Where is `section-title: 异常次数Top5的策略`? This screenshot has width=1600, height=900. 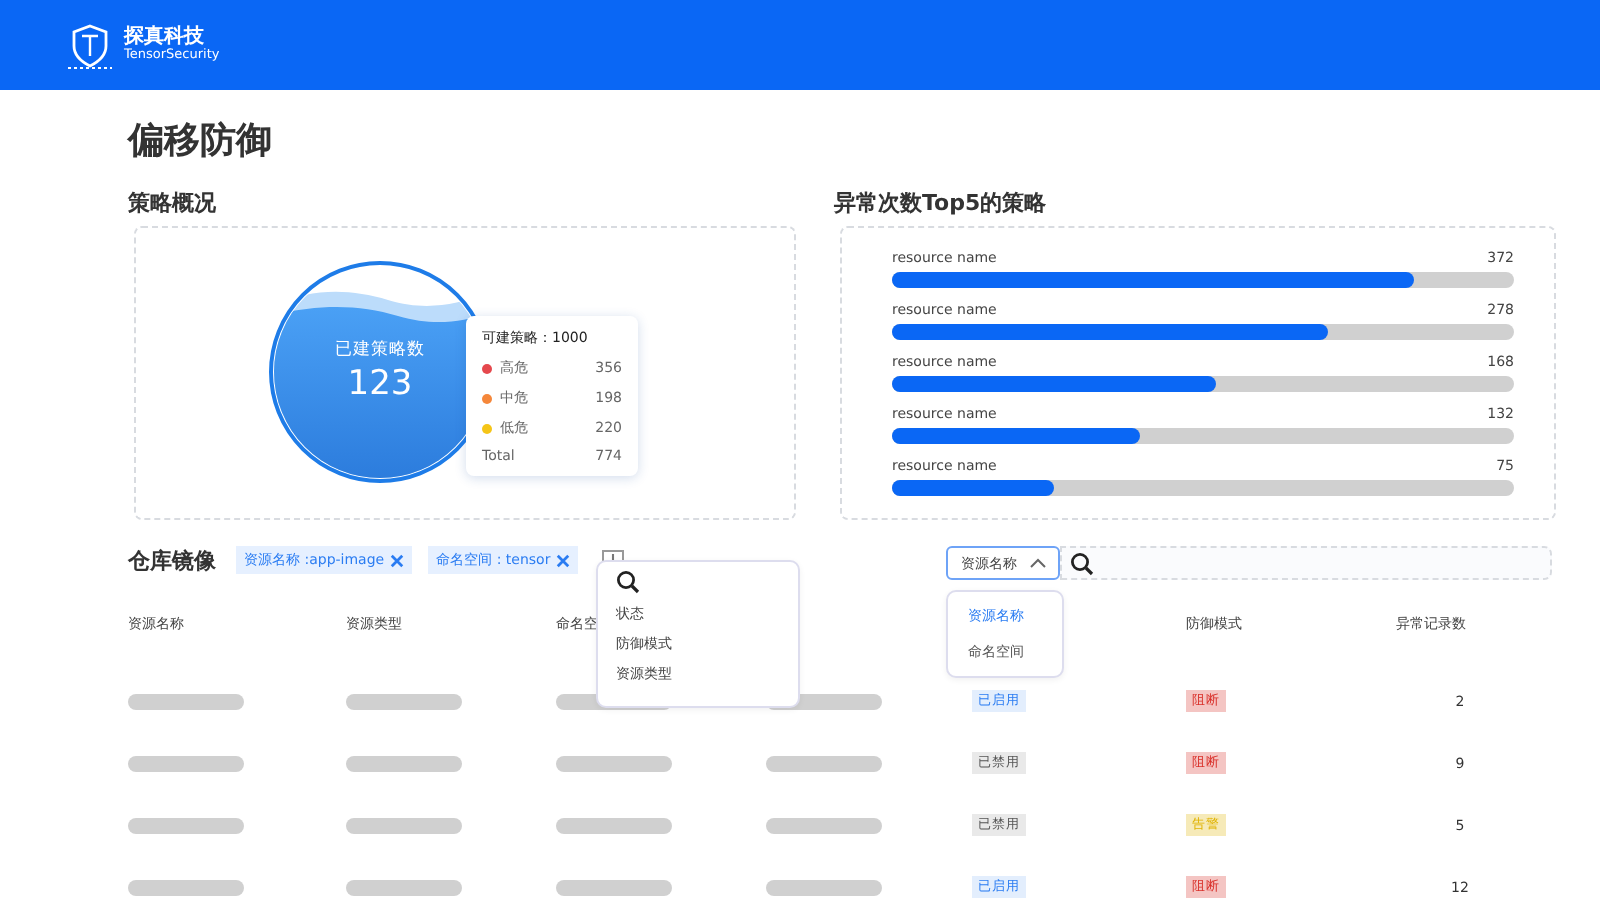
section-title: 异常次数Top5的策略 is located at coordinates (941, 204).